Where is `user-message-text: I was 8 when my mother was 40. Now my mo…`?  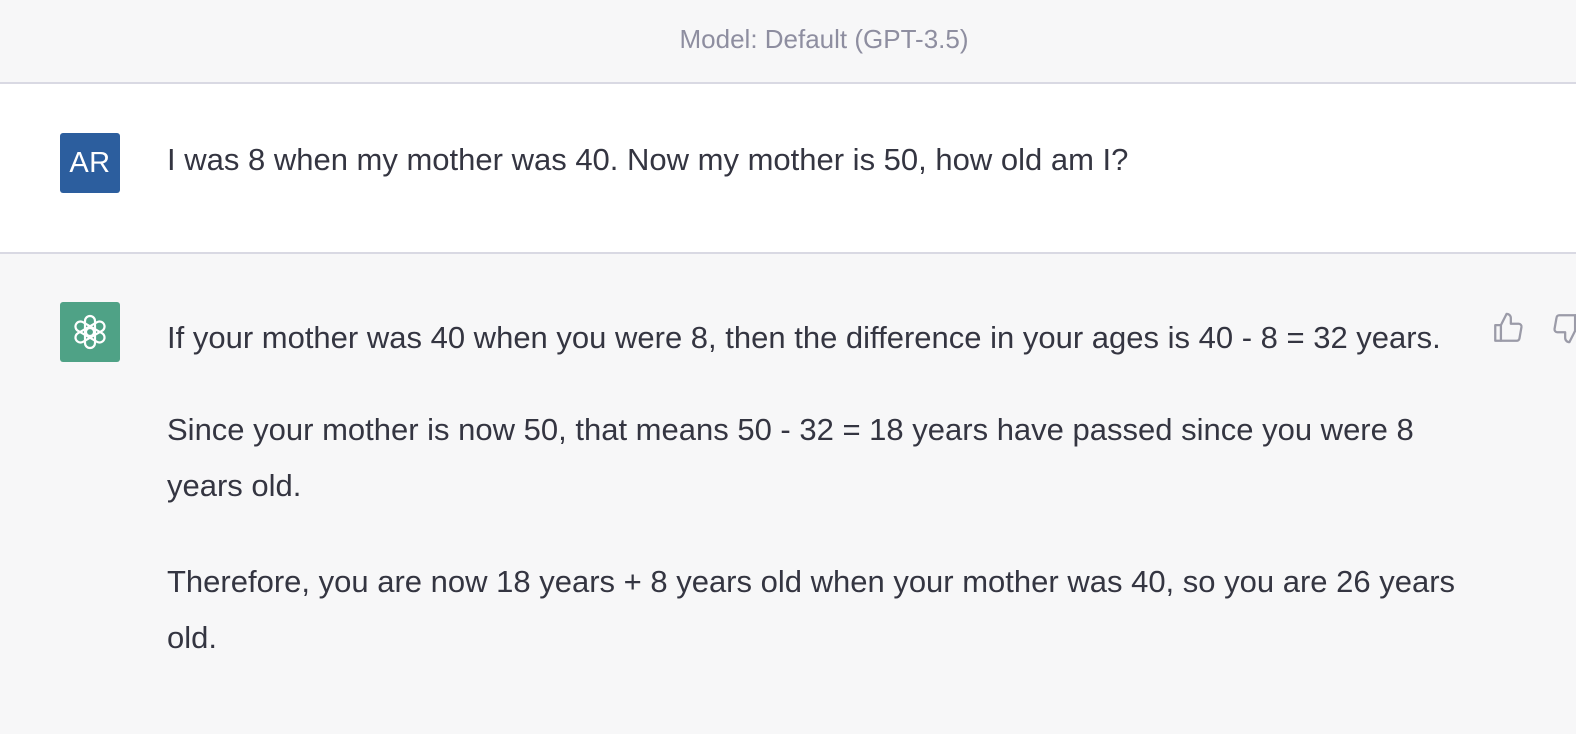
user-message-text: I was 8 when my mother was 40. Now my mo… is located at coordinates (648, 159).